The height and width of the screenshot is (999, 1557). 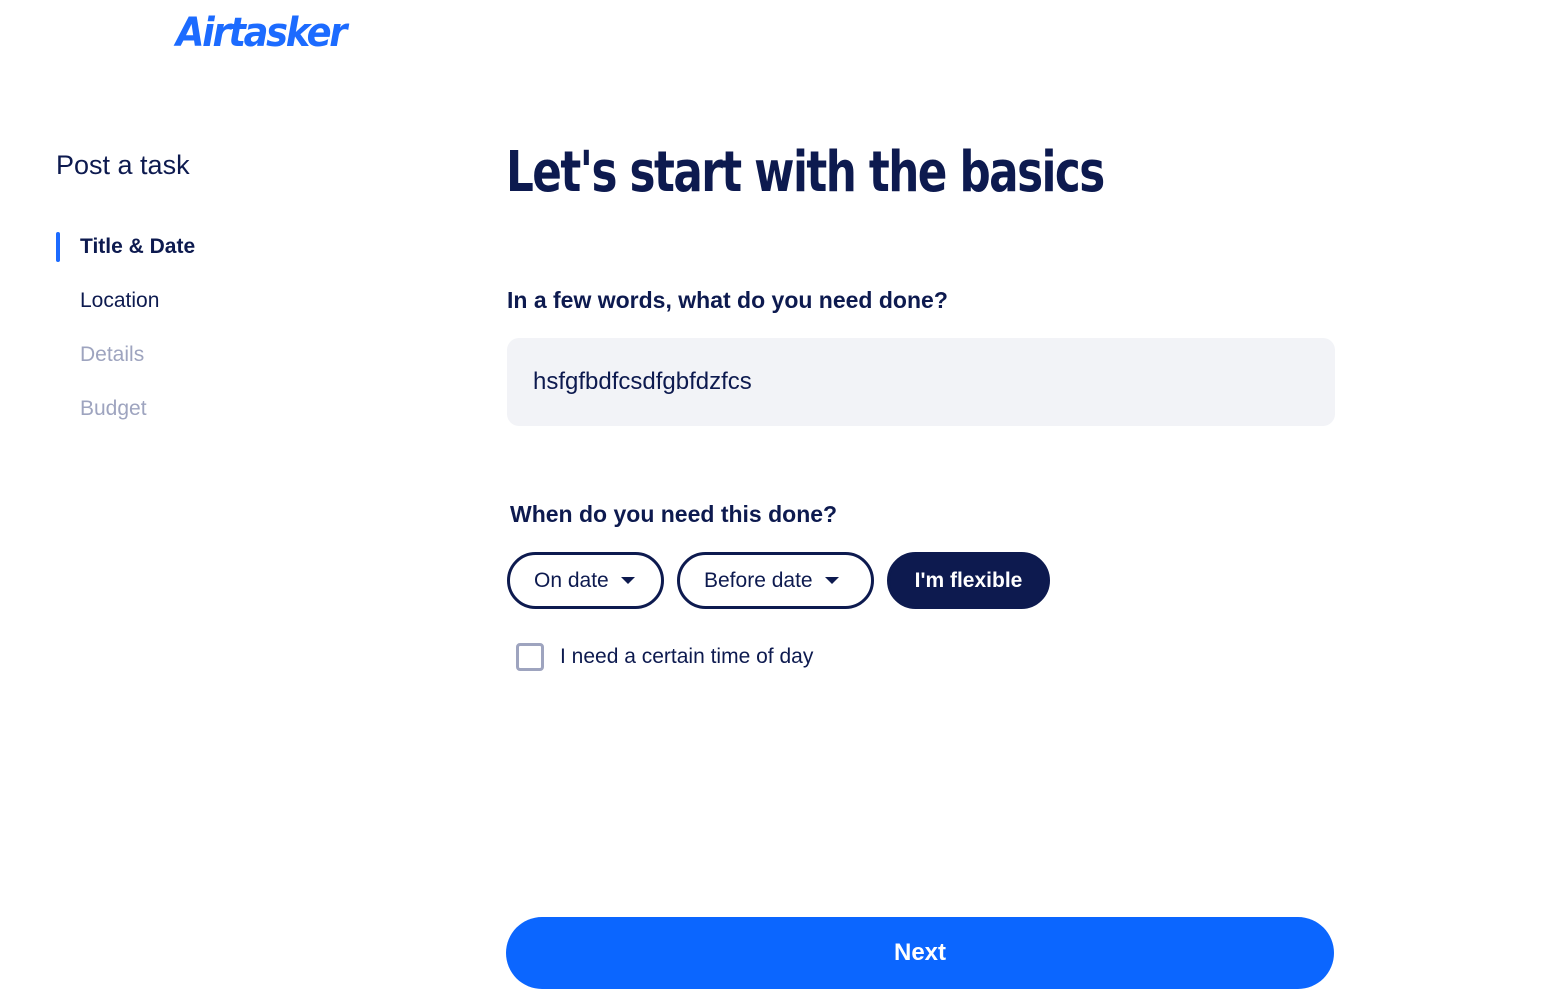 I want to click on on-date-button: On date, so click(x=585, y=580).